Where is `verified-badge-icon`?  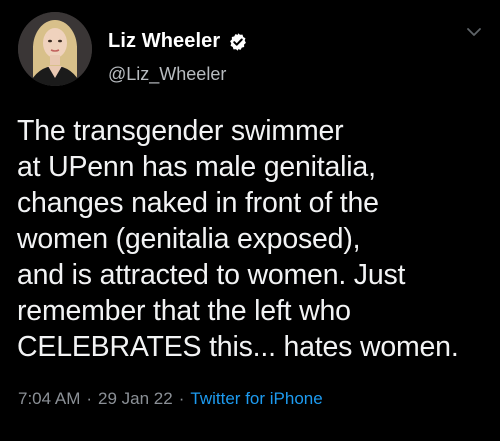 verified-badge-icon is located at coordinates (238, 42).